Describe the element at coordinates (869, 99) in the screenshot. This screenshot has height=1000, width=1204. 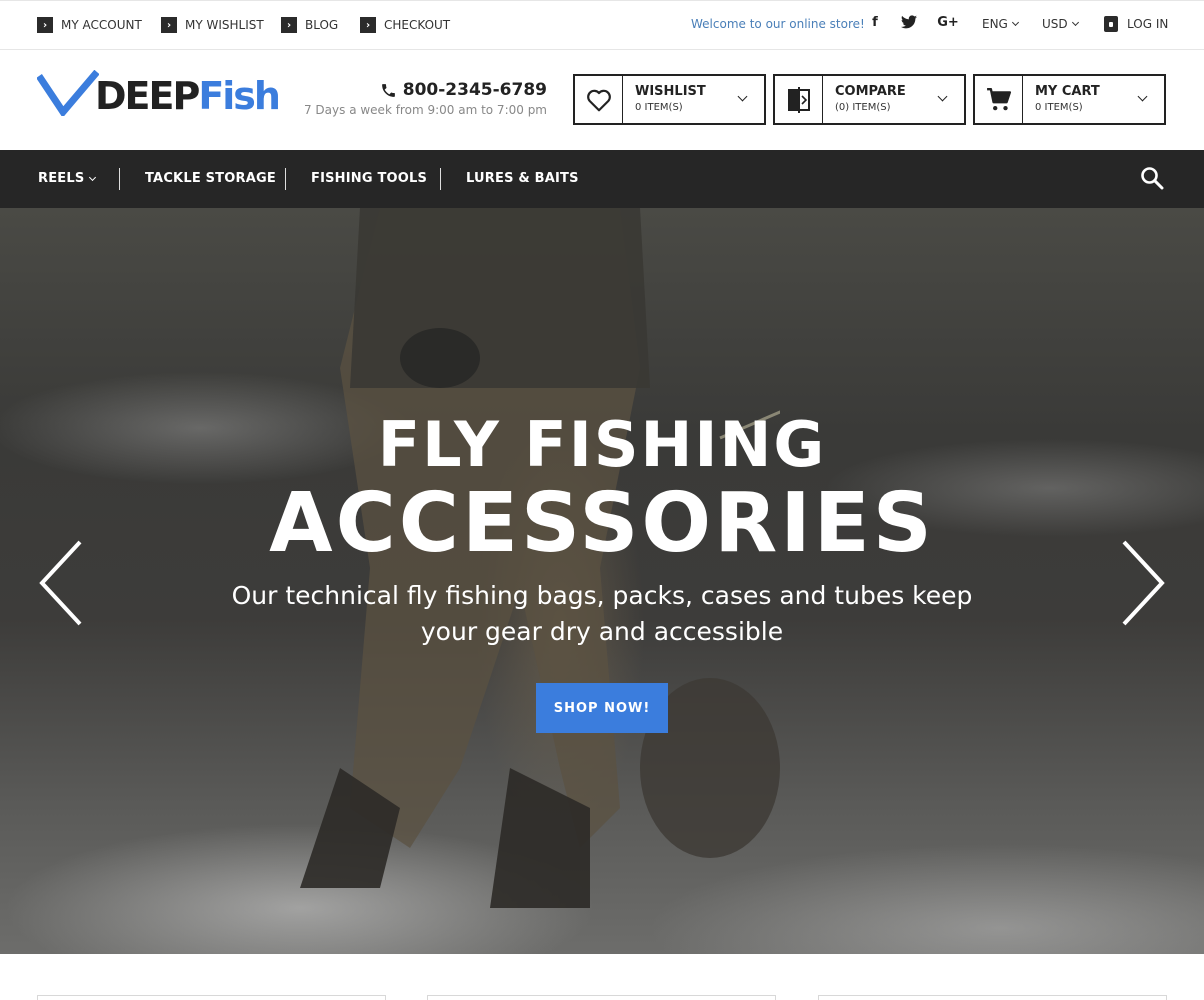
I see `compare-dropdown: COMPARE (0) ITEM(S)` at that location.